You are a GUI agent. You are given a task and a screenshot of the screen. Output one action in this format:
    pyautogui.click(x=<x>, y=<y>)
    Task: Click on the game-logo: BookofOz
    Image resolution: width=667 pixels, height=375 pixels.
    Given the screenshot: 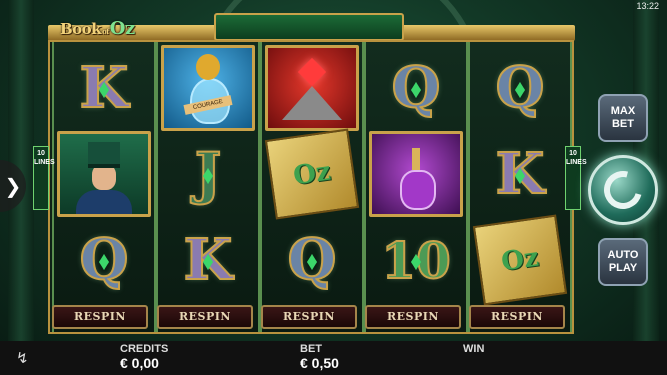 What is the action you would take?
    pyautogui.click(x=97, y=28)
    